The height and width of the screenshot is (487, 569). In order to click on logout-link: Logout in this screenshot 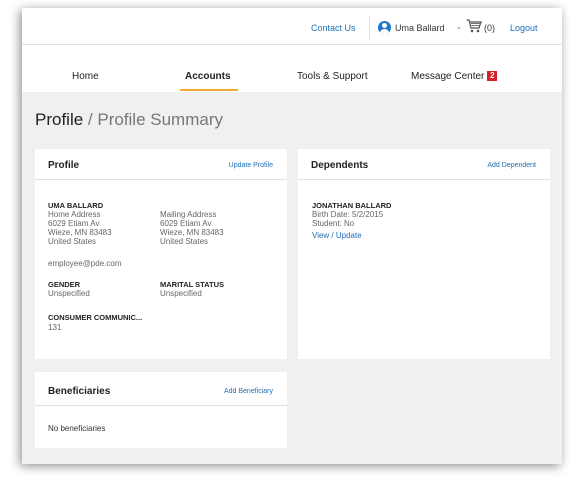, I will do `click(524, 28)`.